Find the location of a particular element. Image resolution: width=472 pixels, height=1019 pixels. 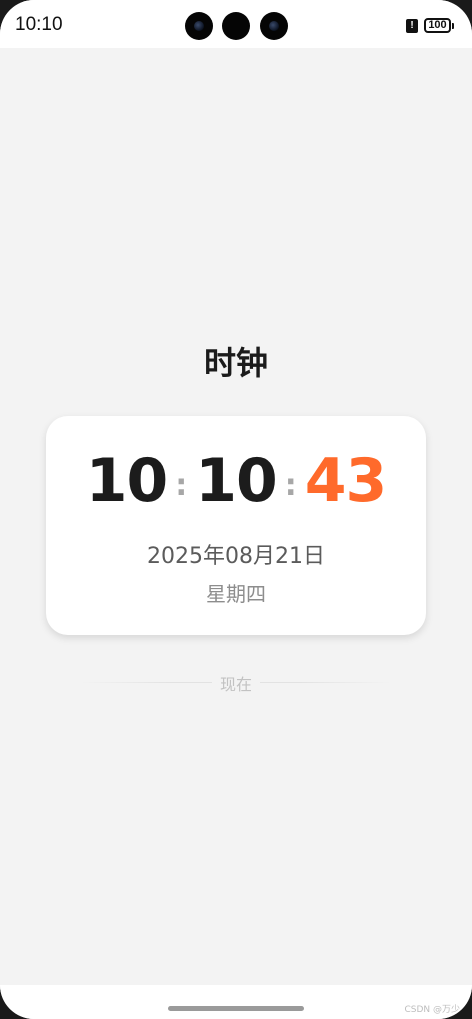

date-text: 2025年08月21日 is located at coordinates (236, 556).